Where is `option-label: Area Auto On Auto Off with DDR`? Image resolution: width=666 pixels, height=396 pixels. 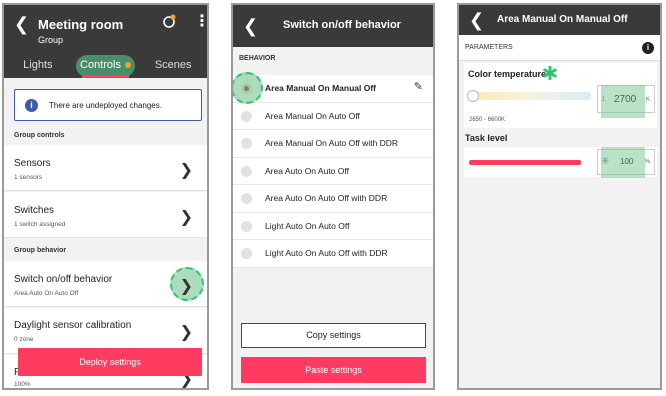
option-label: Area Auto On Auto Off with DDR is located at coordinates (326, 198).